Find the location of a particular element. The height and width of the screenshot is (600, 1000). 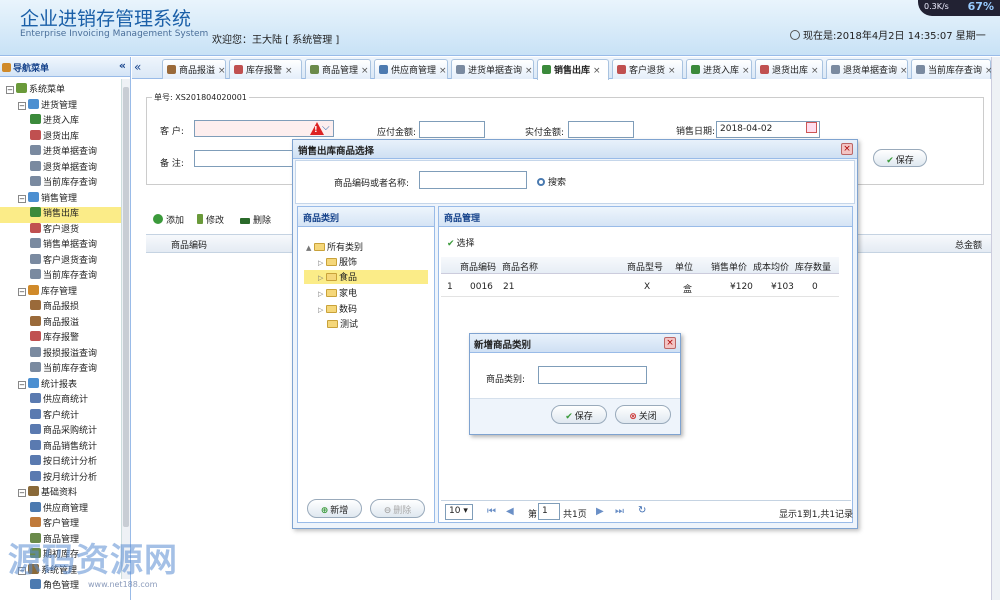

expand-arrow-icon: ▲ is located at coordinates (310, 248).